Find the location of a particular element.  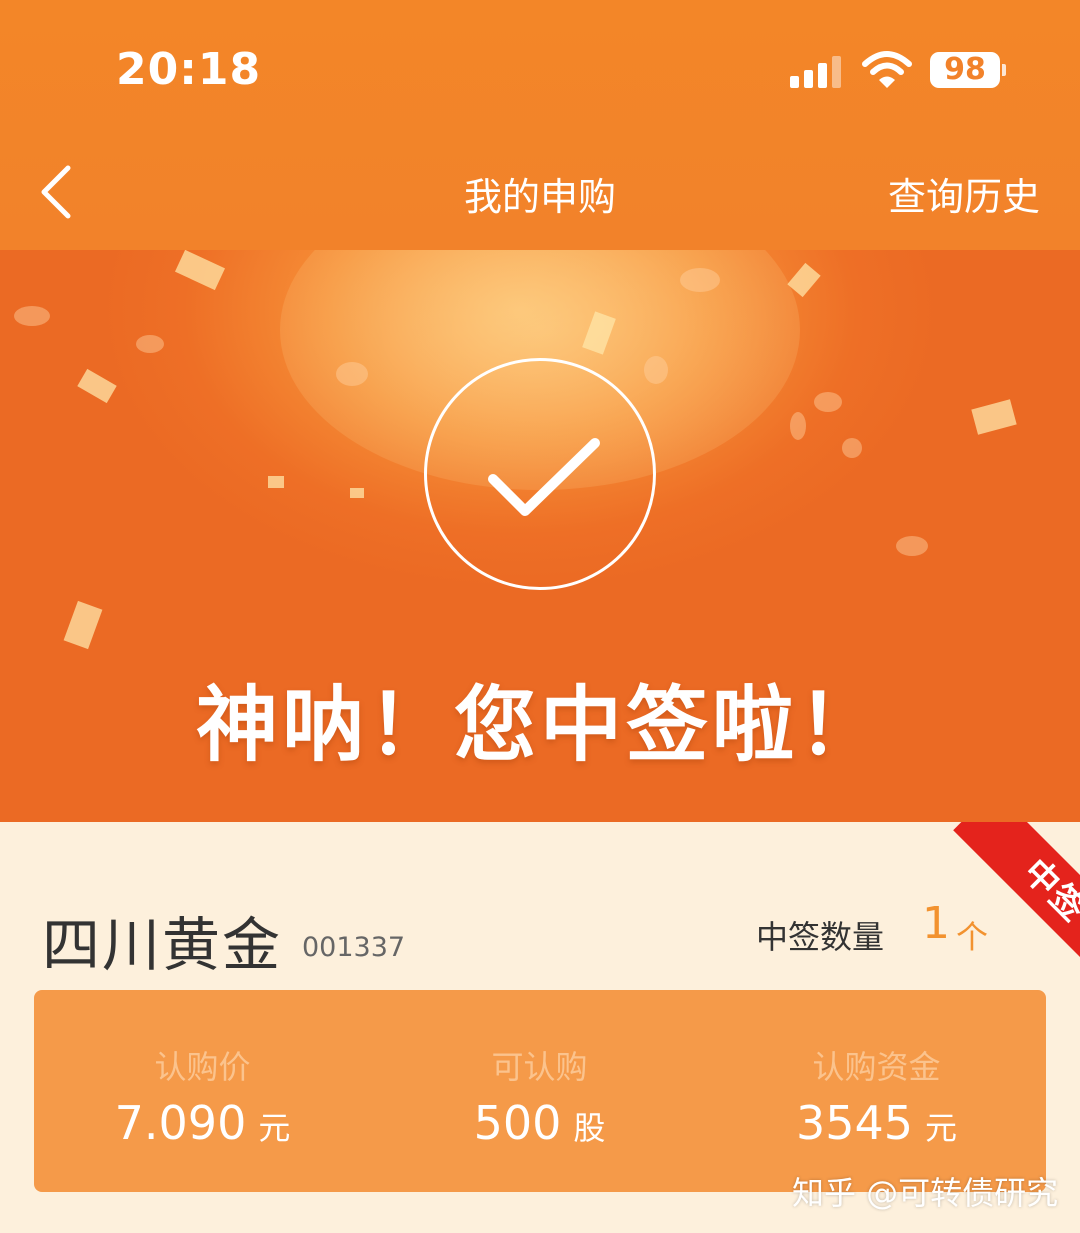

info-value: 7.090 is located at coordinates (180, 1123).